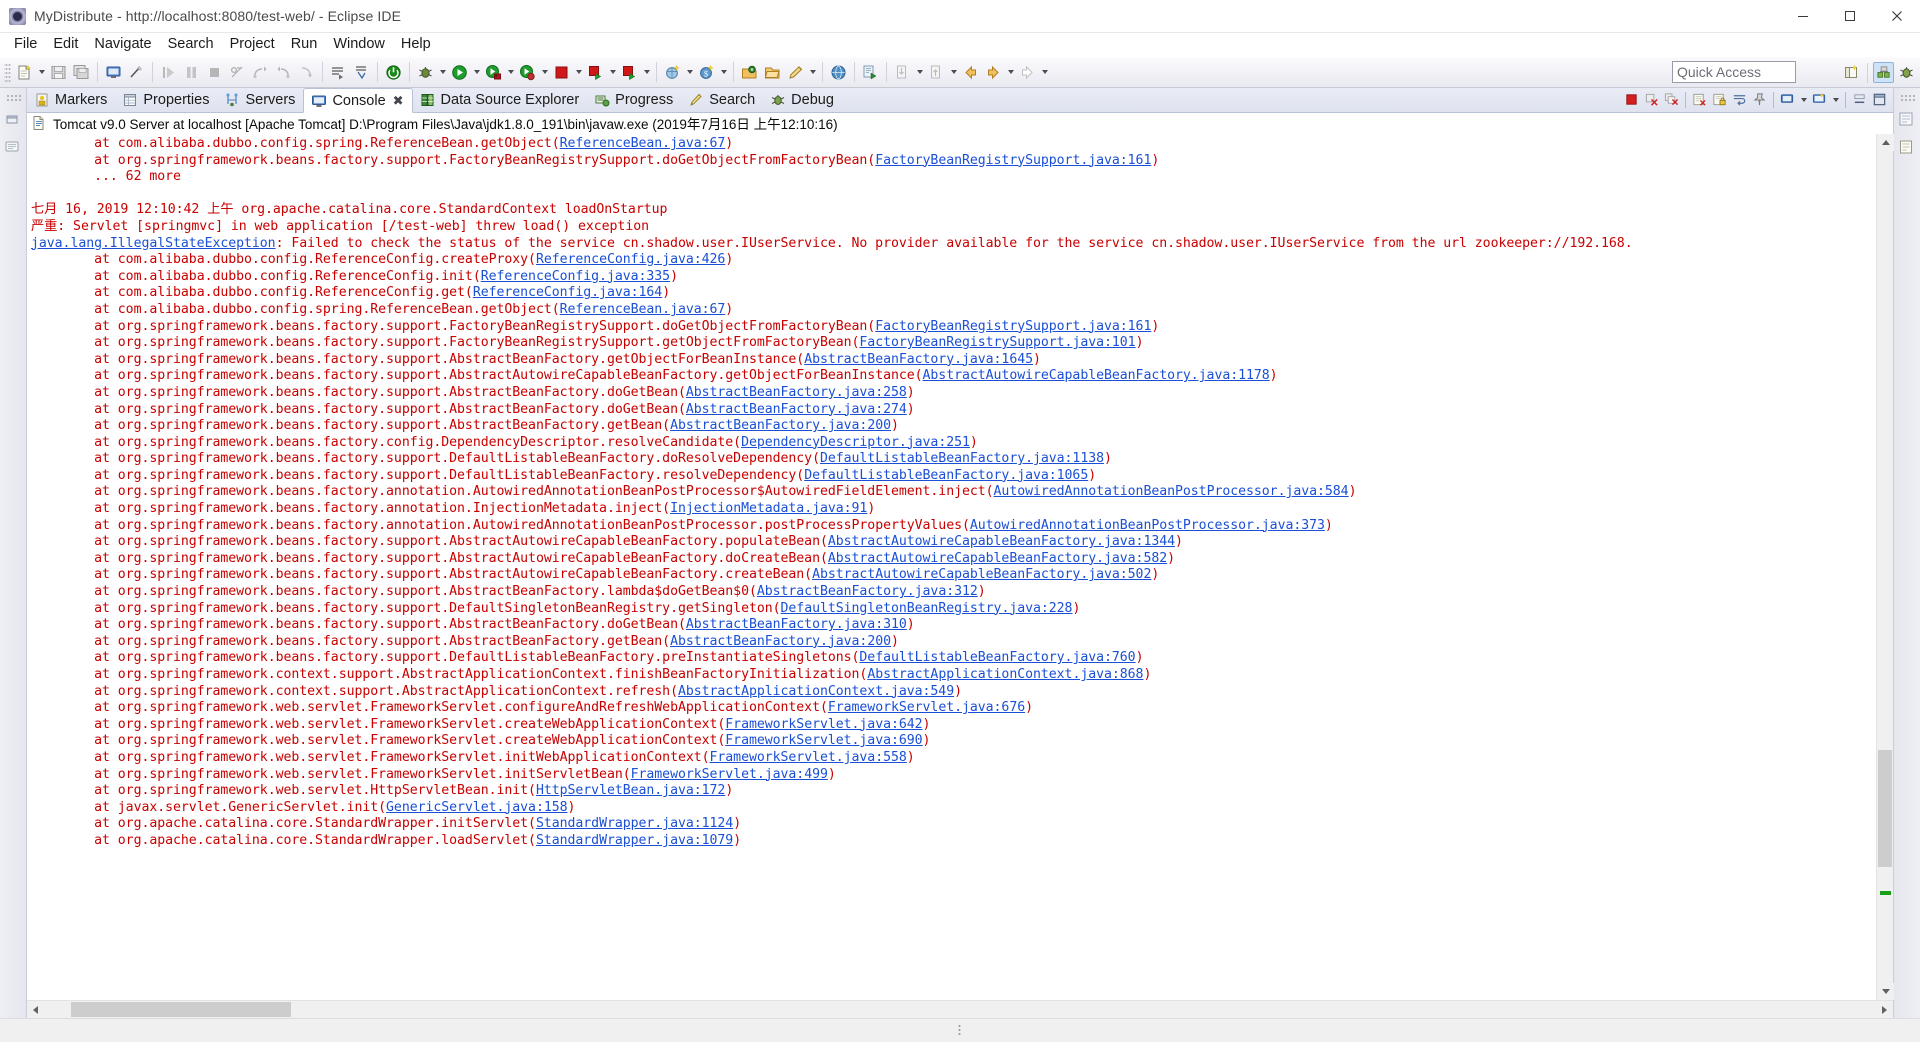 Image resolution: width=1920 pixels, height=1042 pixels. Describe the element at coordinates (1885, 808) in the screenshot. I see `vertical-scroll-thumb` at that location.